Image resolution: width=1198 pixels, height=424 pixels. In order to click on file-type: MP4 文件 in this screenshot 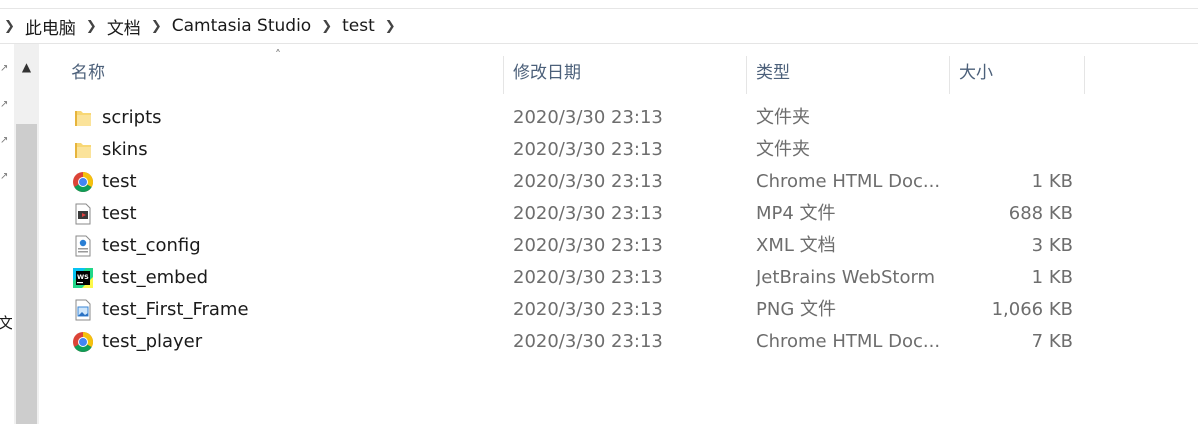, I will do `click(796, 213)`.